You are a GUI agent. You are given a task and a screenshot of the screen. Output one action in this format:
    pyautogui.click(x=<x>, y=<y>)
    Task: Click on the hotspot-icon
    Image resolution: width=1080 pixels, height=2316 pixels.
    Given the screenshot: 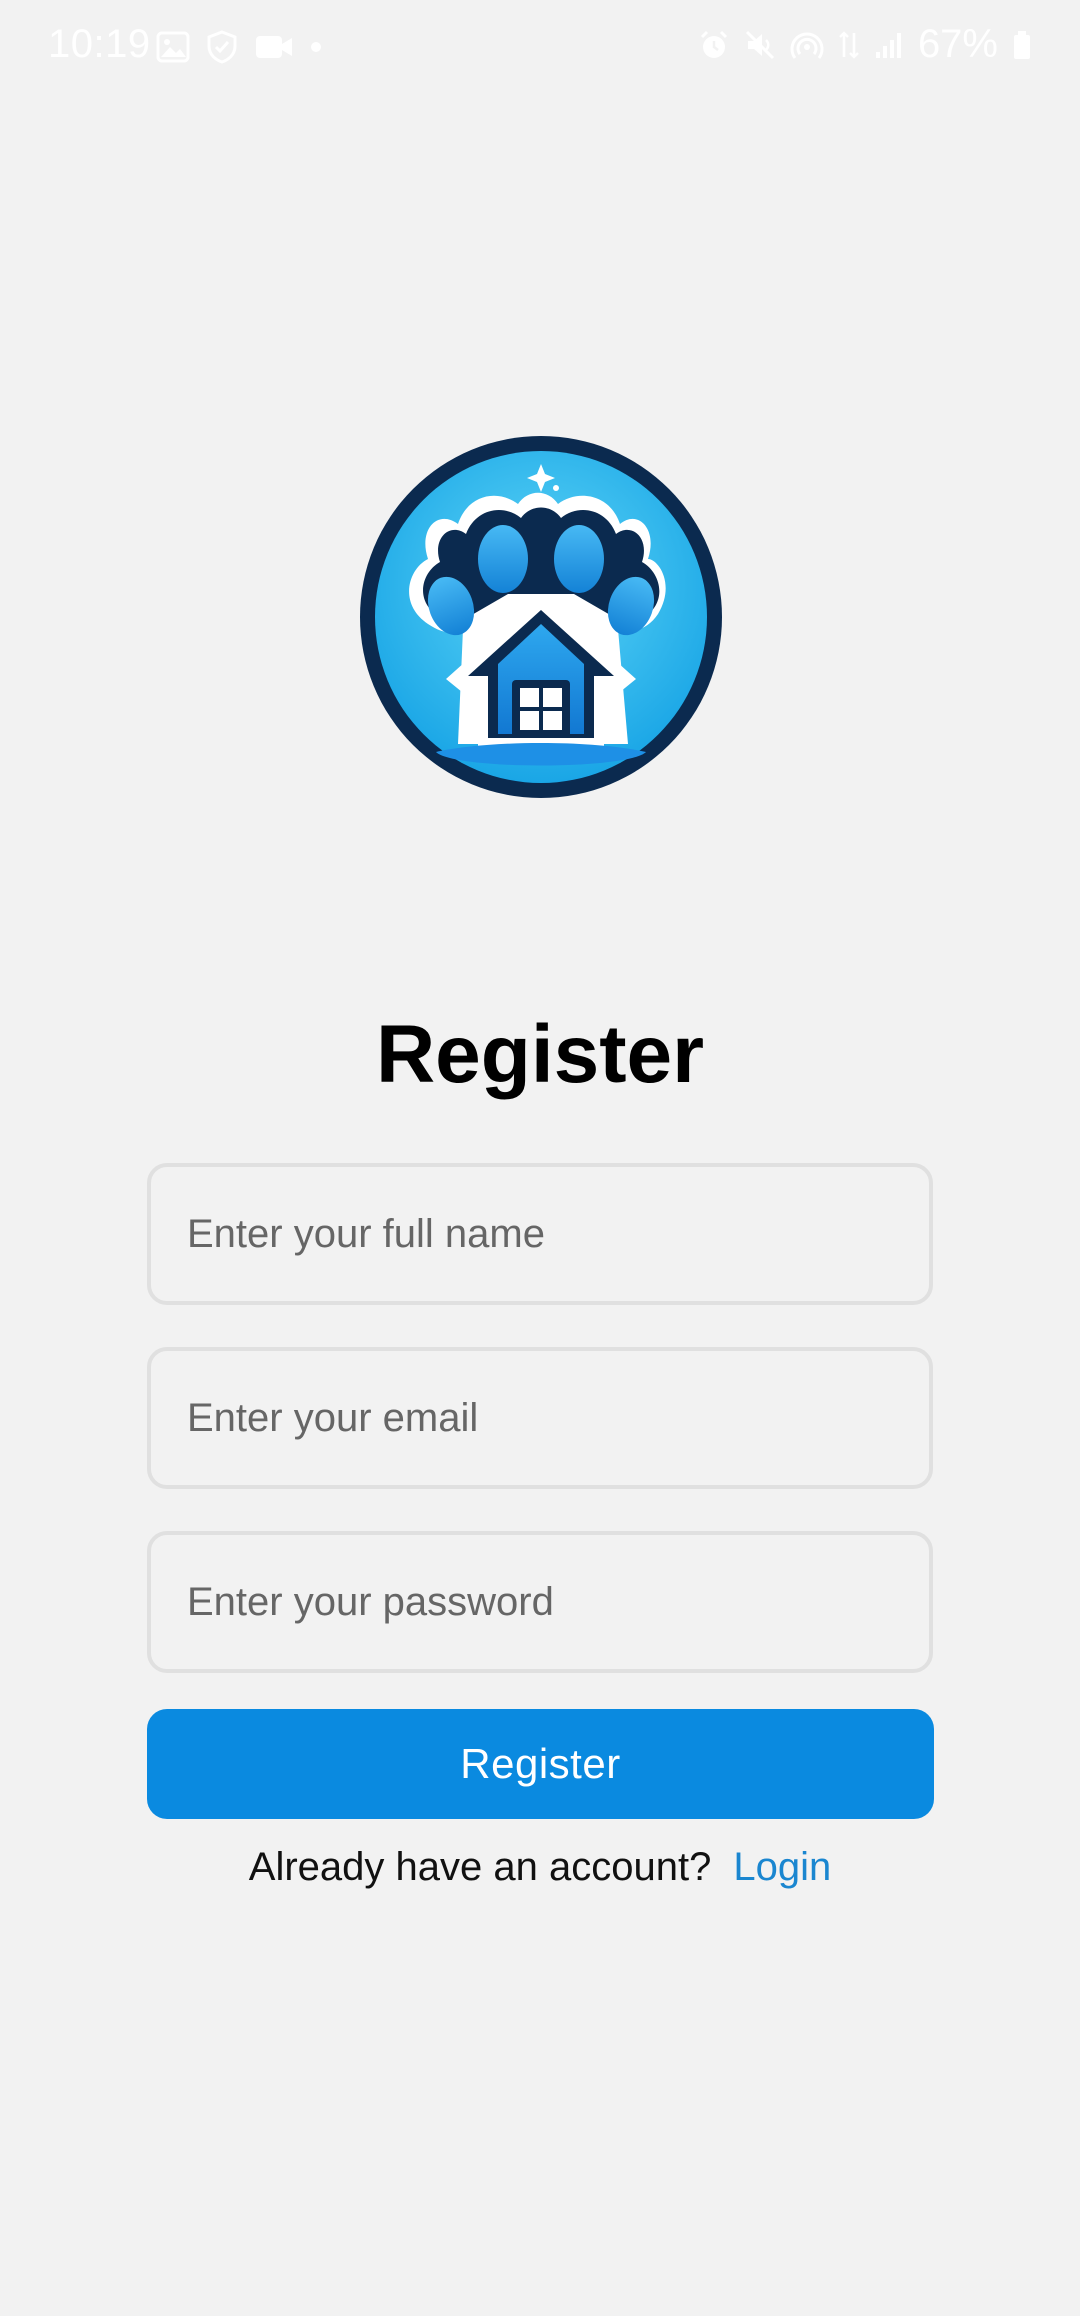 What is the action you would take?
    pyautogui.click(x=807, y=45)
    